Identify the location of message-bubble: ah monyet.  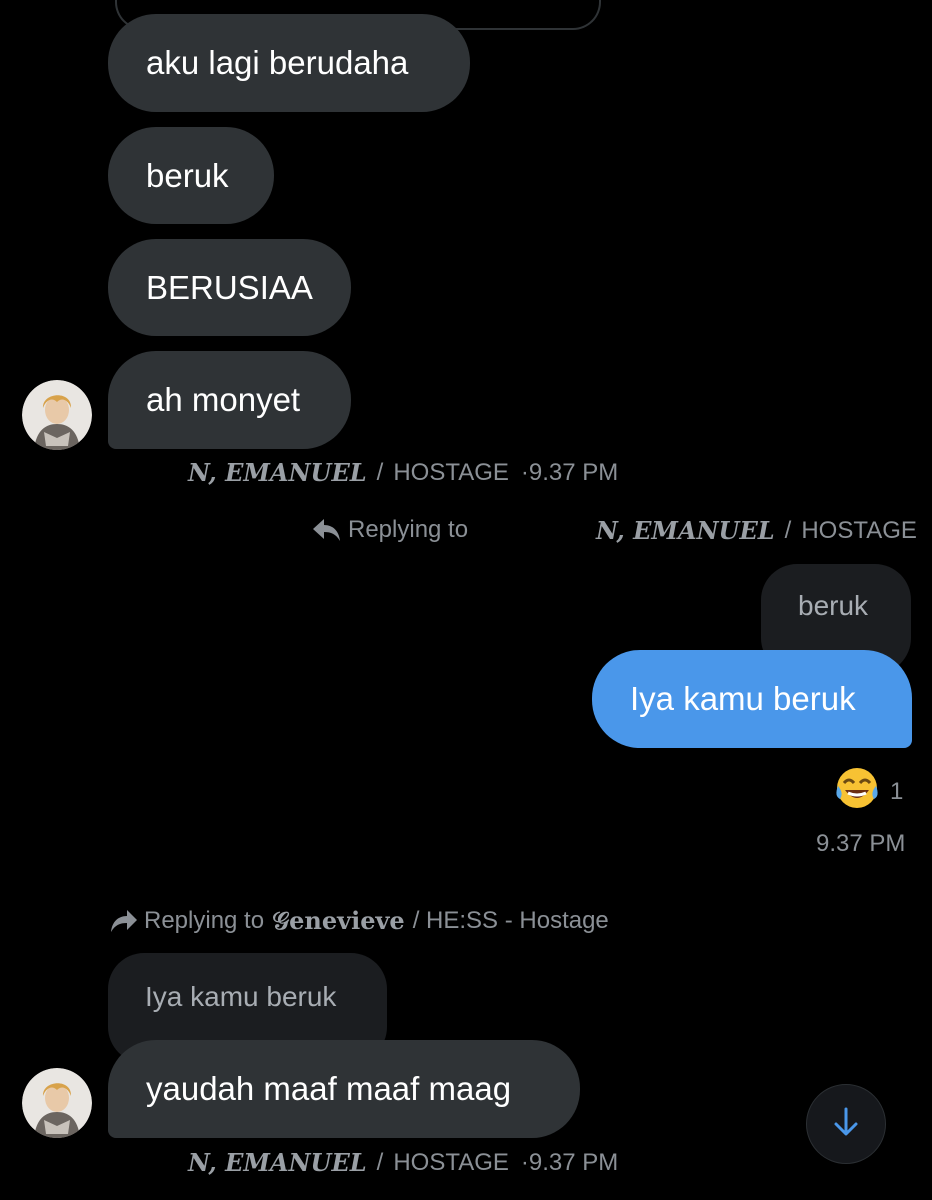
(229, 400).